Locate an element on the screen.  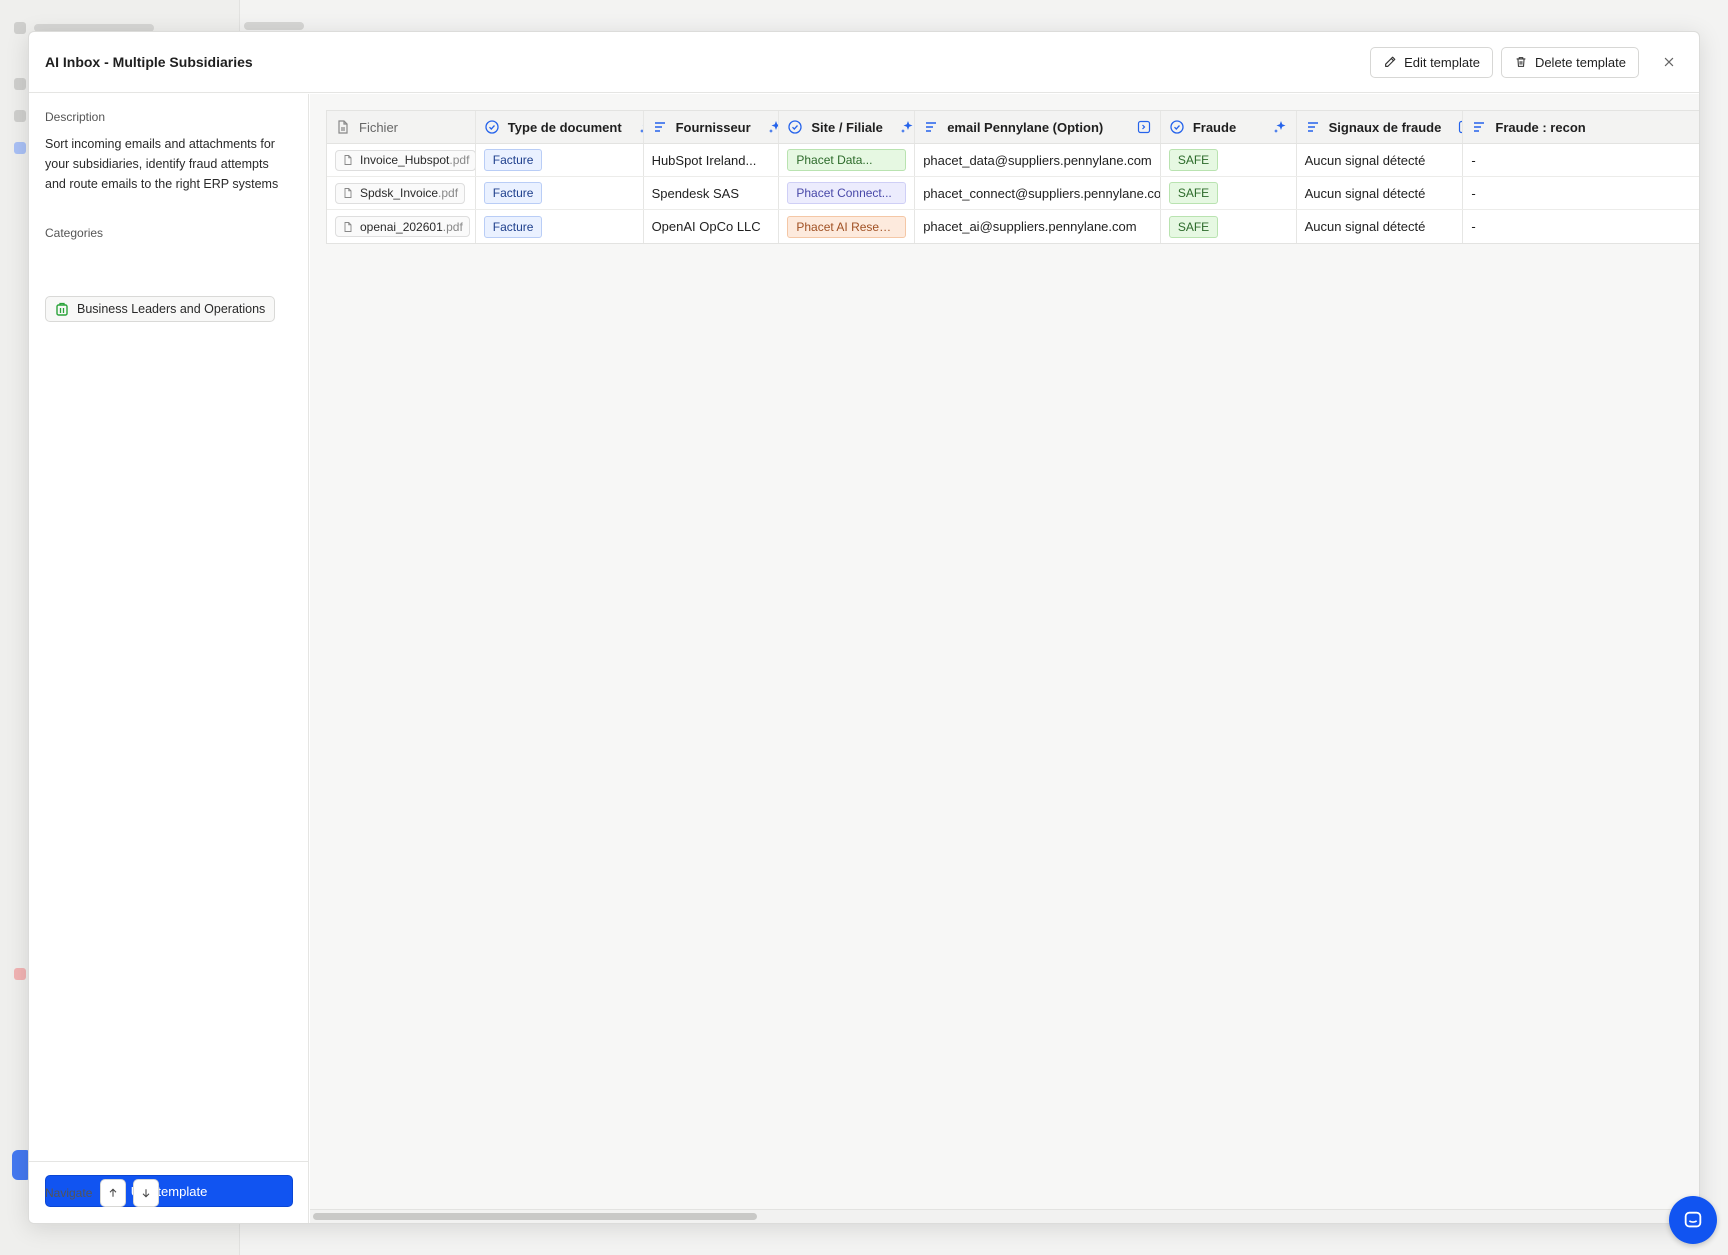
chat-icon is located at coordinates (1693, 1219).